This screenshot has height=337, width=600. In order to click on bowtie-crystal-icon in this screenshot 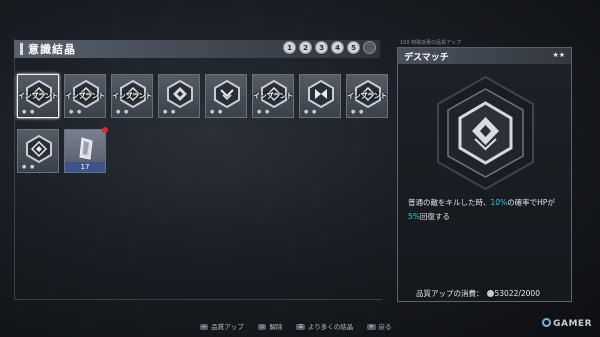, I will do `click(321, 94)`.